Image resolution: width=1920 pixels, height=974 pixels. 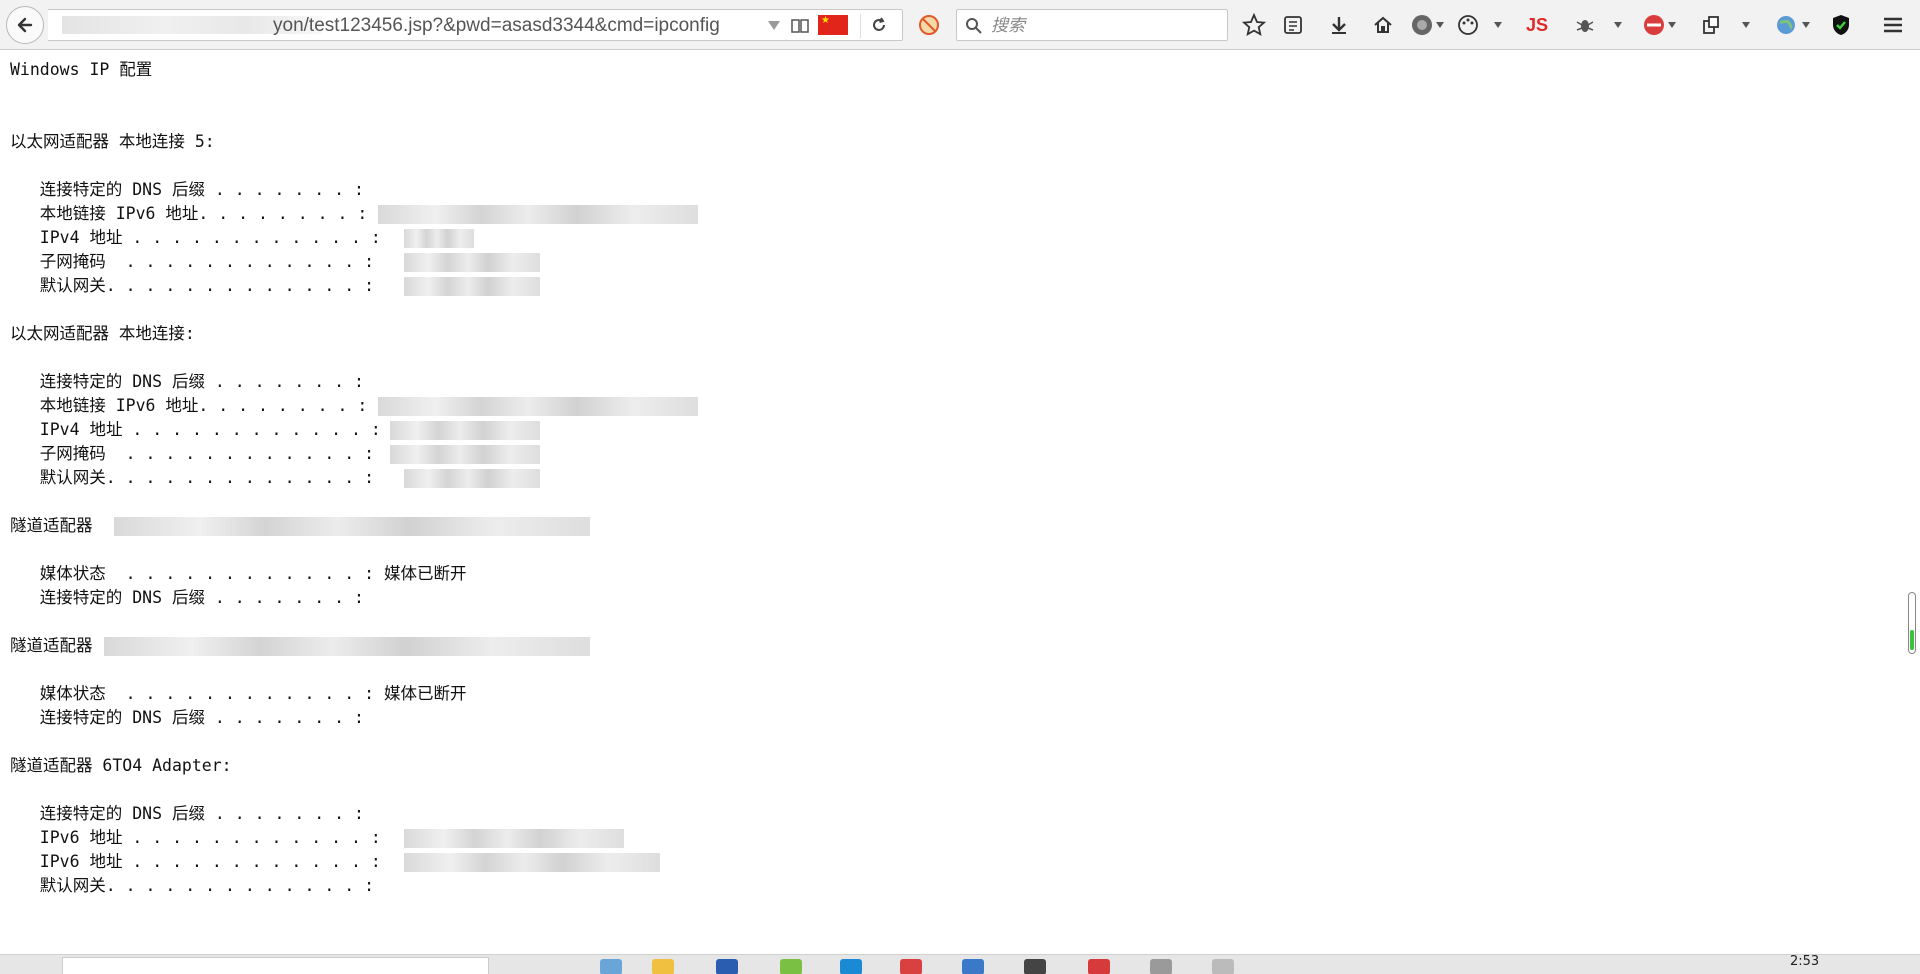 What do you see at coordinates (860, 26) in the screenshot?
I see `urlbar-divider` at bounding box center [860, 26].